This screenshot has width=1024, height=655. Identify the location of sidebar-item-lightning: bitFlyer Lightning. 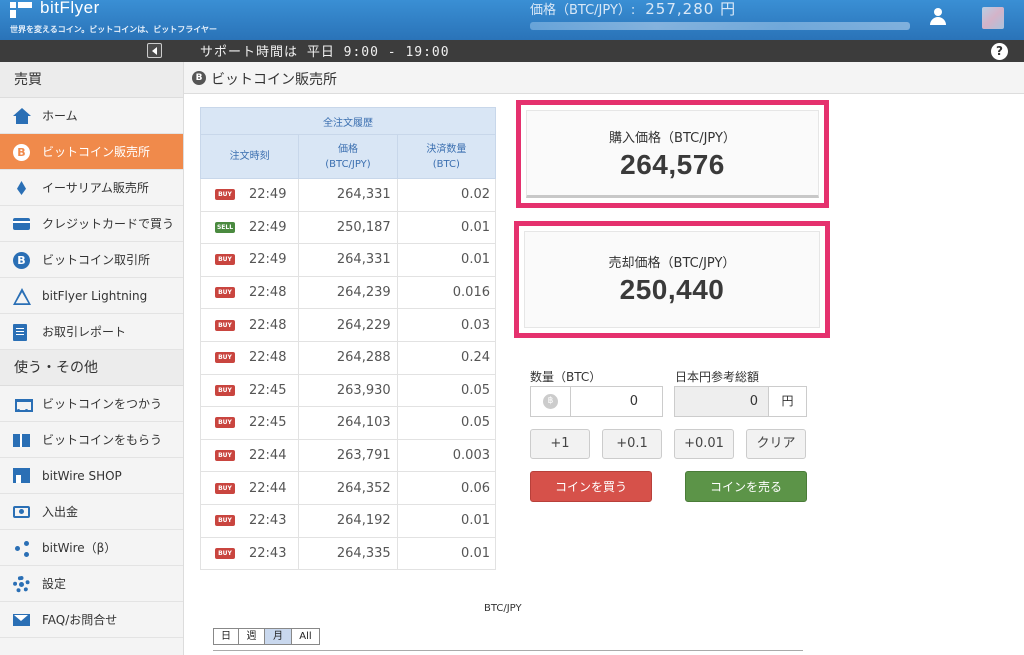
(91, 296).